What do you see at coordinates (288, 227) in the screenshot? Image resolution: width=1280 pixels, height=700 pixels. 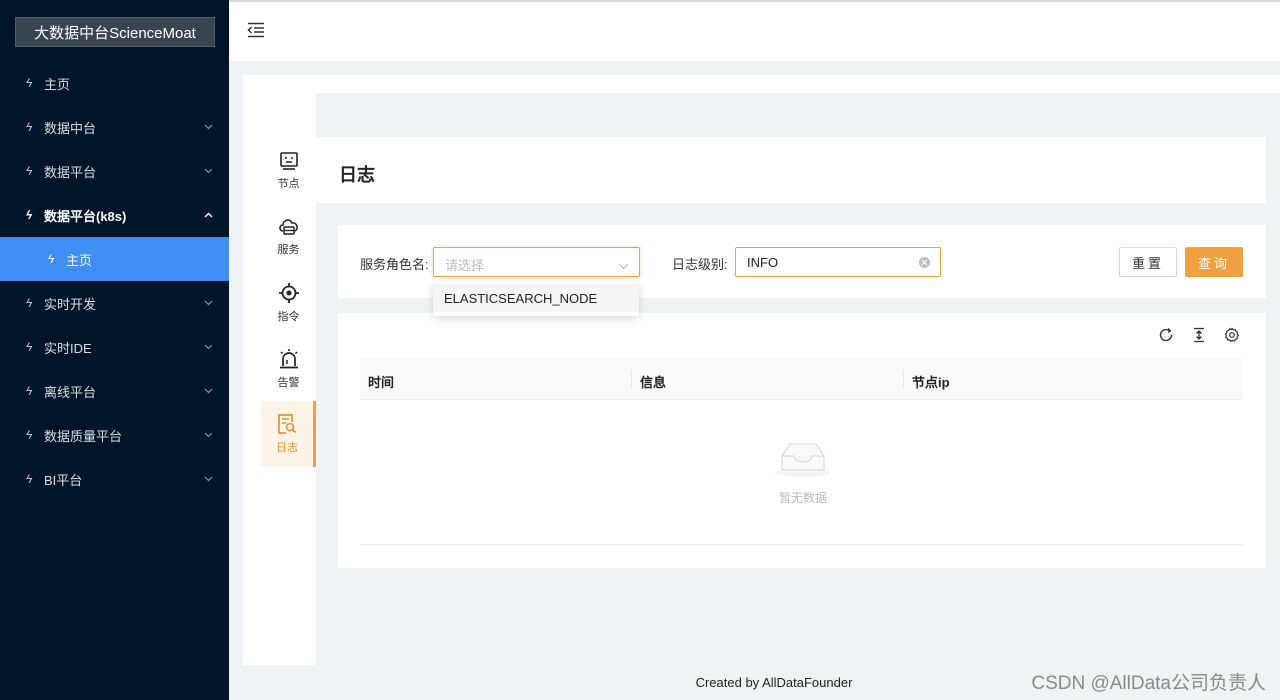 I see `service-icon` at bounding box center [288, 227].